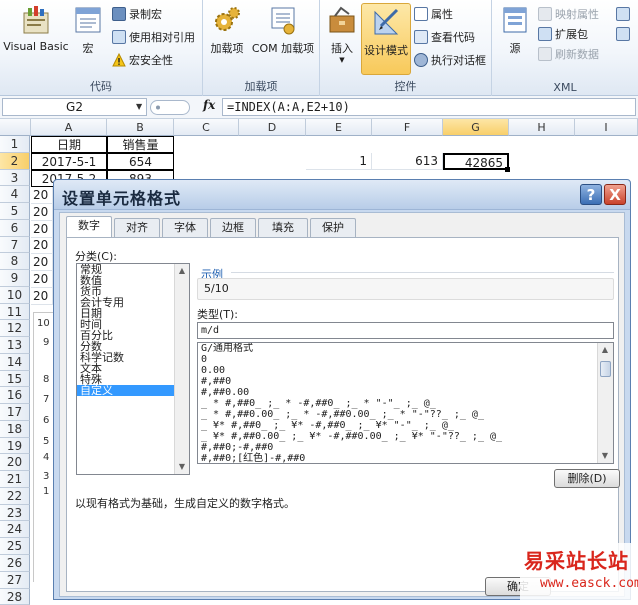 The width and height of the screenshot is (638, 605). Describe the element at coordinates (69, 144) in the screenshot. I see `cell-a1: 日期` at that location.